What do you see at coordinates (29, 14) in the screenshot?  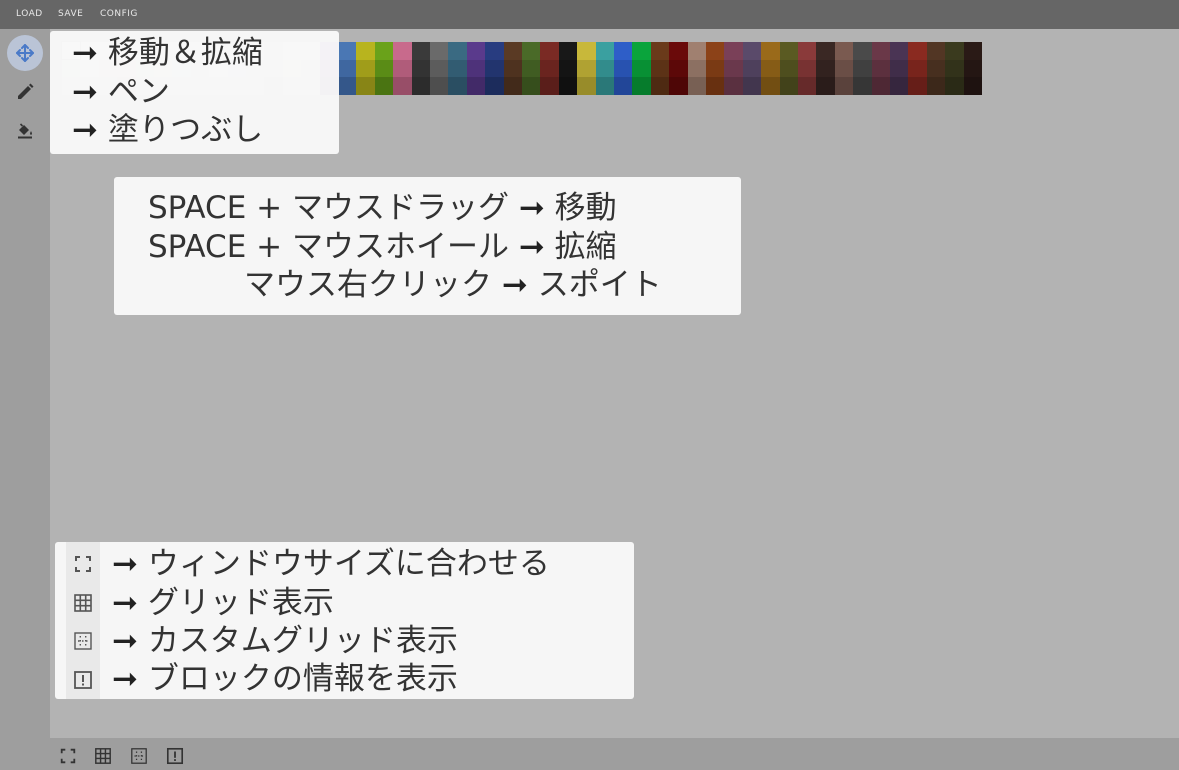 I see `menu-load: LOAD` at bounding box center [29, 14].